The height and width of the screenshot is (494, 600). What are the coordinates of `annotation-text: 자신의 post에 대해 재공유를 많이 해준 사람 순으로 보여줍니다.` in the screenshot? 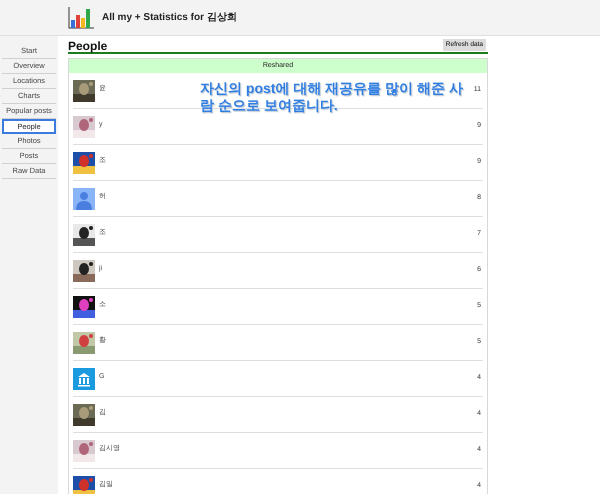 It's located at (332, 97).